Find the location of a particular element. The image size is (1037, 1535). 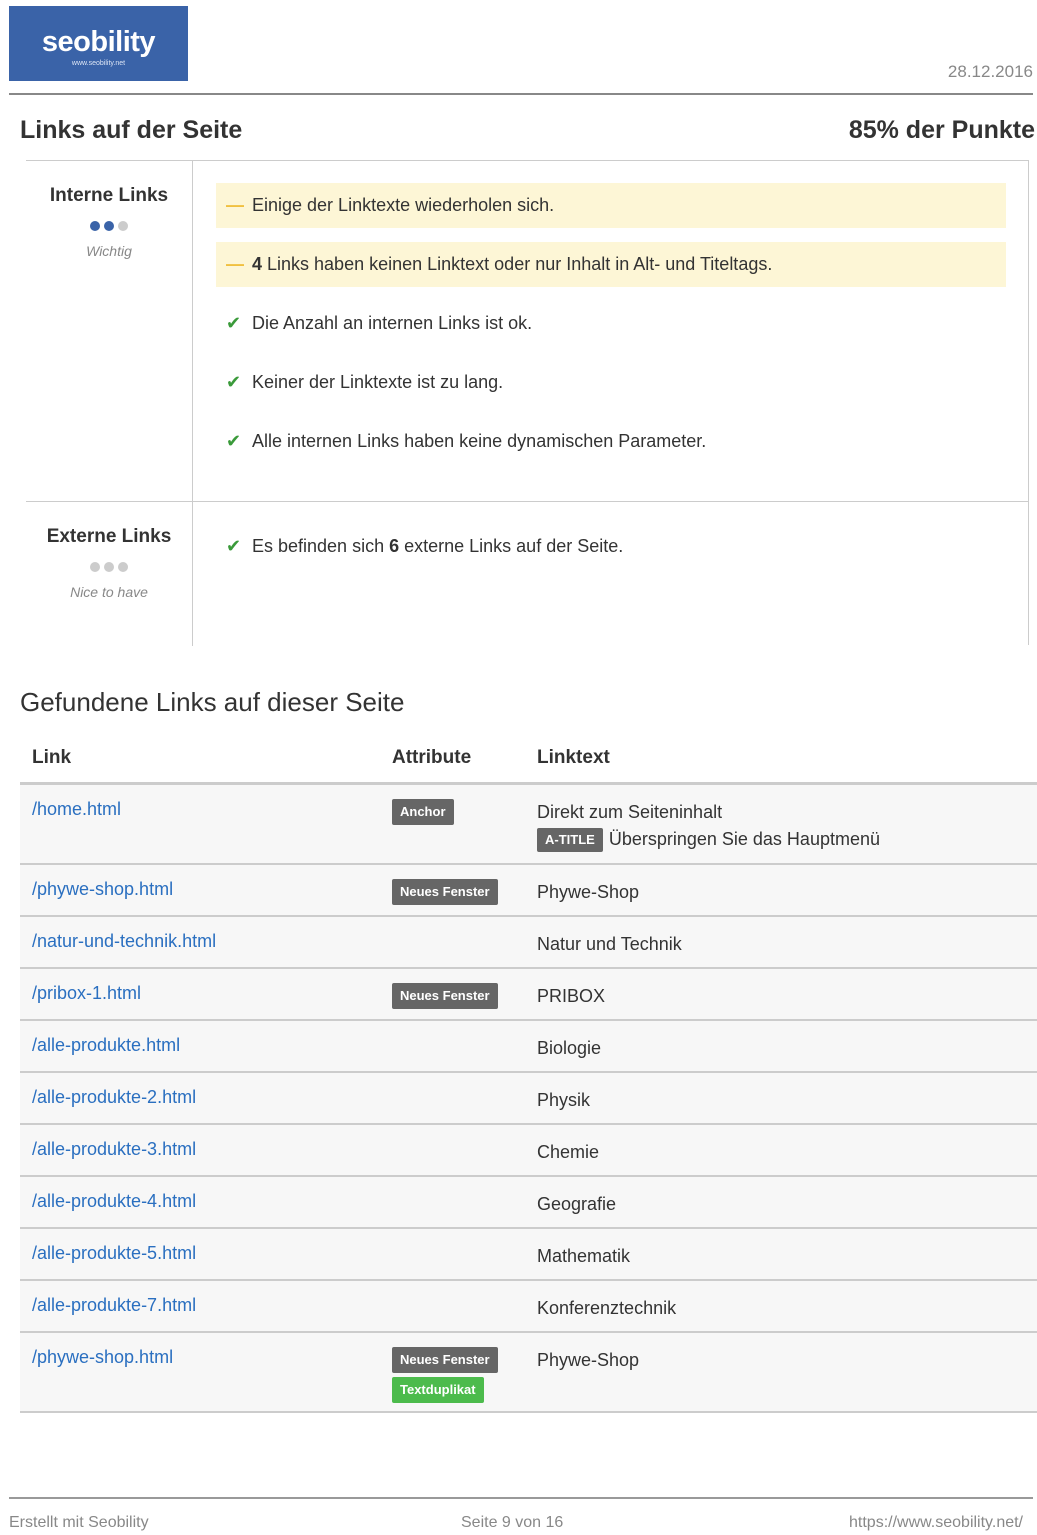

ok-message: ✔ Die Anzahl an internen Links ist ok. is located at coordinates (611, 323).